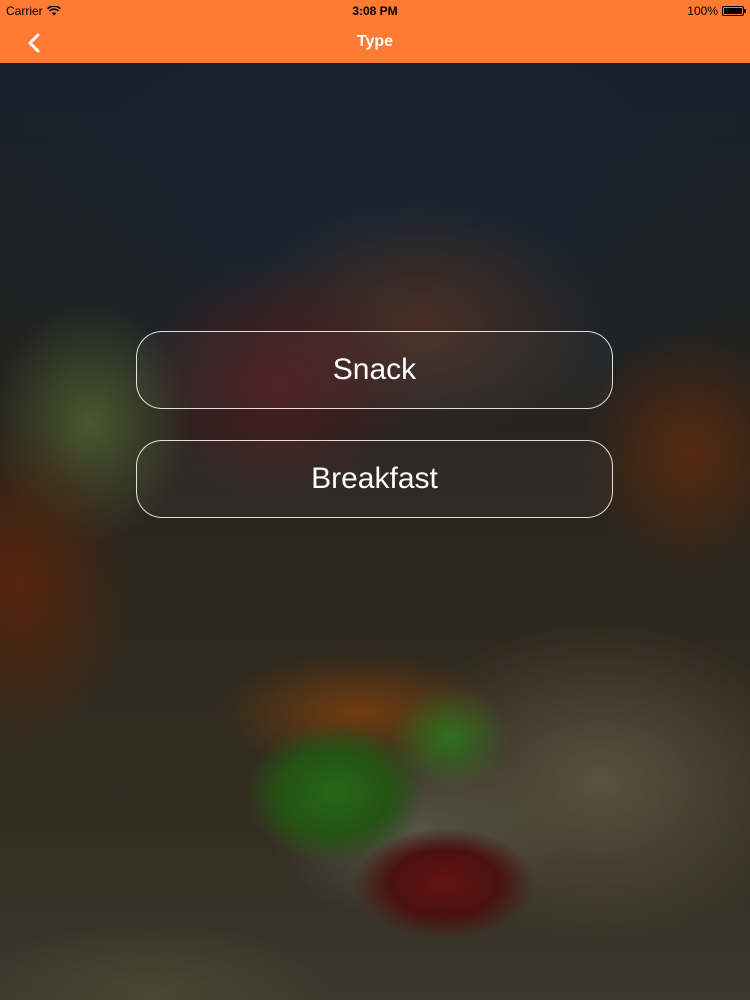 The image size is (750, 1000). What do you see at coordinates (702, 11) in the screenshot?
I see `battery-percent: 100%` at bounding box center [702, 11].